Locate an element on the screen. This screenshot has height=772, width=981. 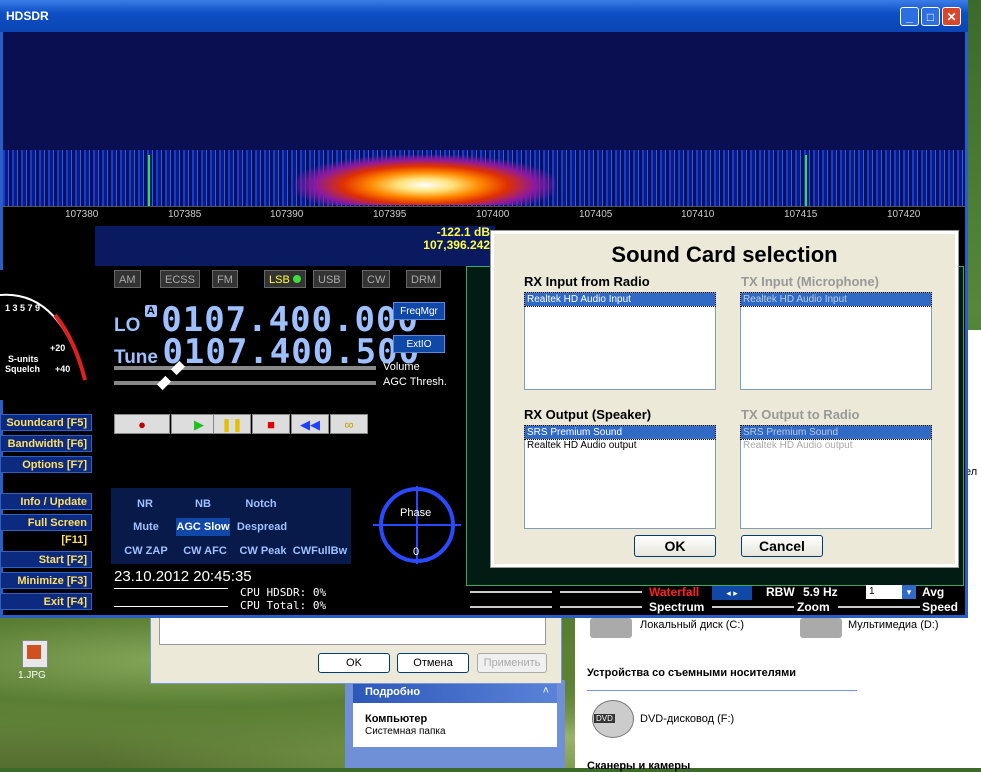
details-panel-header: Подробно ˄ is located at coordinates (455, 693).